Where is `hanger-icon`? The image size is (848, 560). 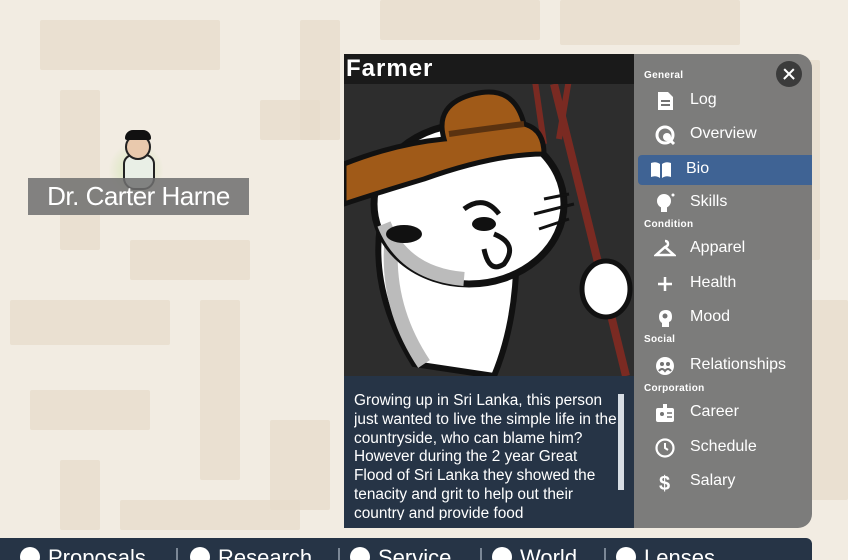 hanger-icon is located at coordinates (665, 249).